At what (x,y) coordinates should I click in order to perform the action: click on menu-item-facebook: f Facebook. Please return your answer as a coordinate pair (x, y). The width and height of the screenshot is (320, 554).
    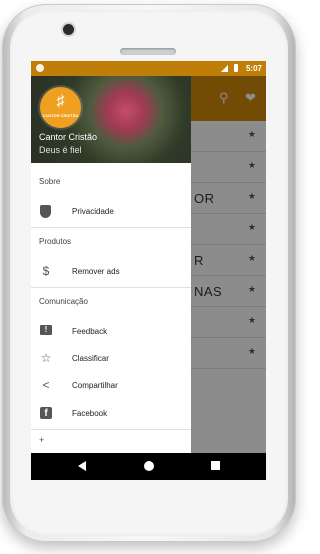
    Looking at the image, I should click on (111, 414).